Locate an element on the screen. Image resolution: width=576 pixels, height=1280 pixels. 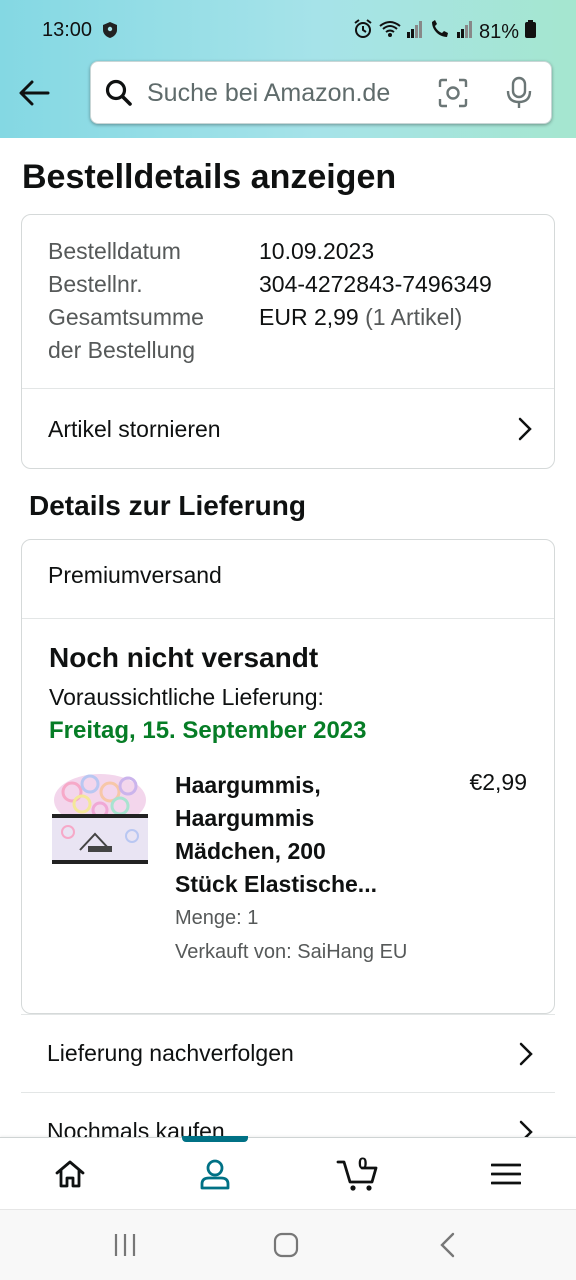
home-circle-icon is located at coordinates (286, 1245).